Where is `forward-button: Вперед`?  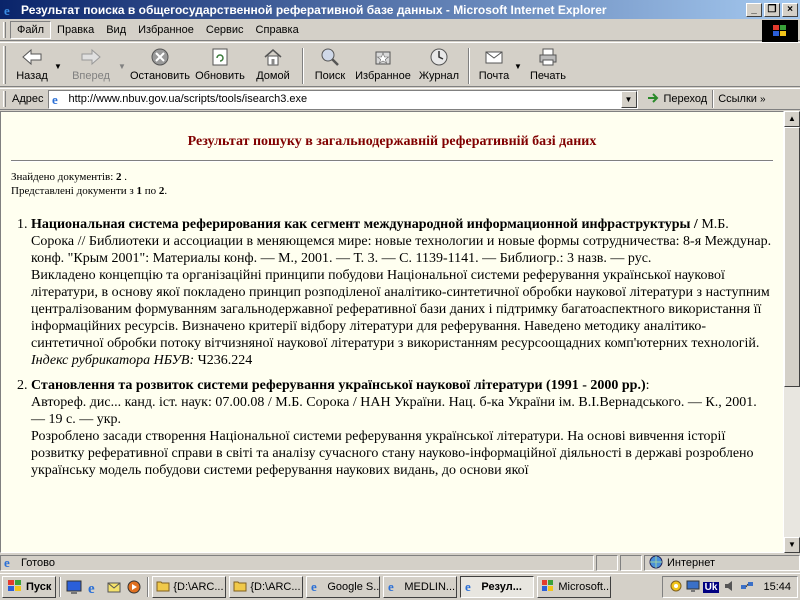 forward-button: Вперед is located at coordinates (91, 66).